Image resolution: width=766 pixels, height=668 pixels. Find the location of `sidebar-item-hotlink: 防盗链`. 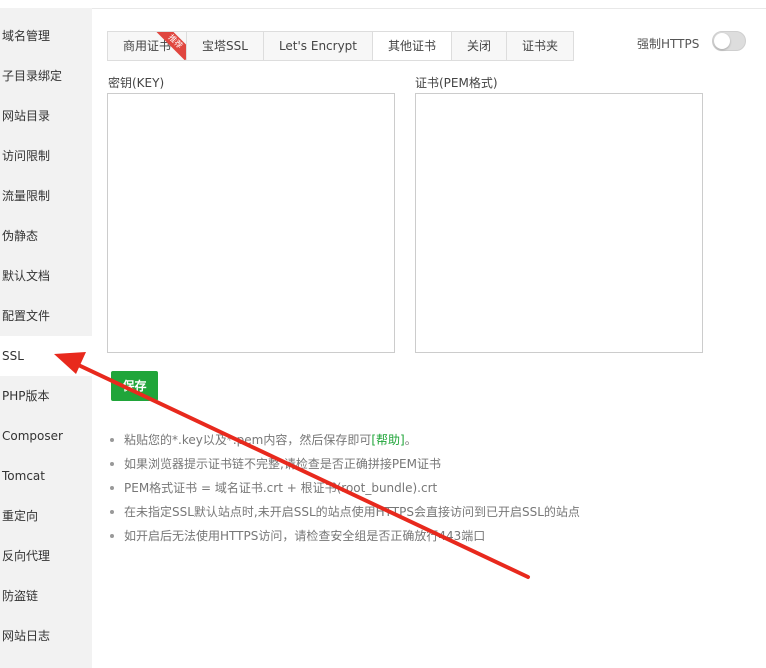

sidebar-item-hotlink: 防盗链 is located at coordinates (46, 596).